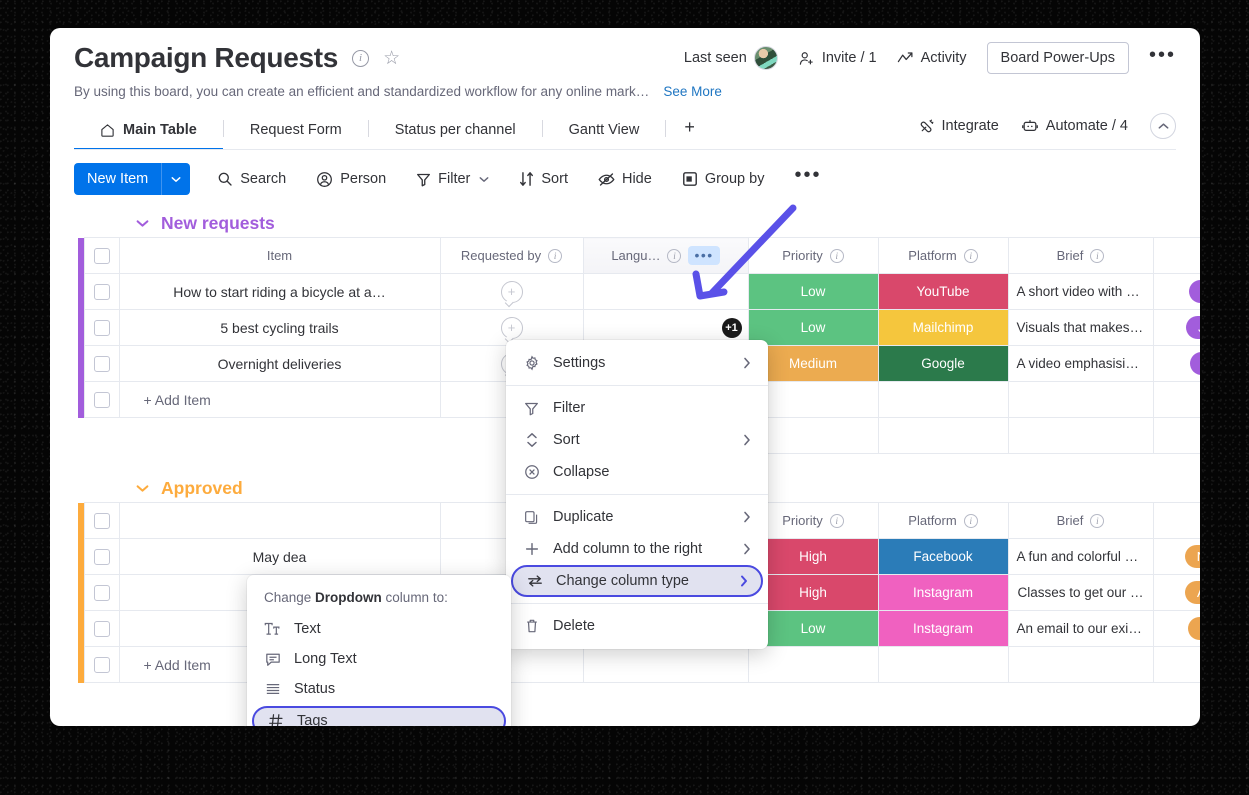  I want to click on last-seen: Last seen, so click(731, 58).